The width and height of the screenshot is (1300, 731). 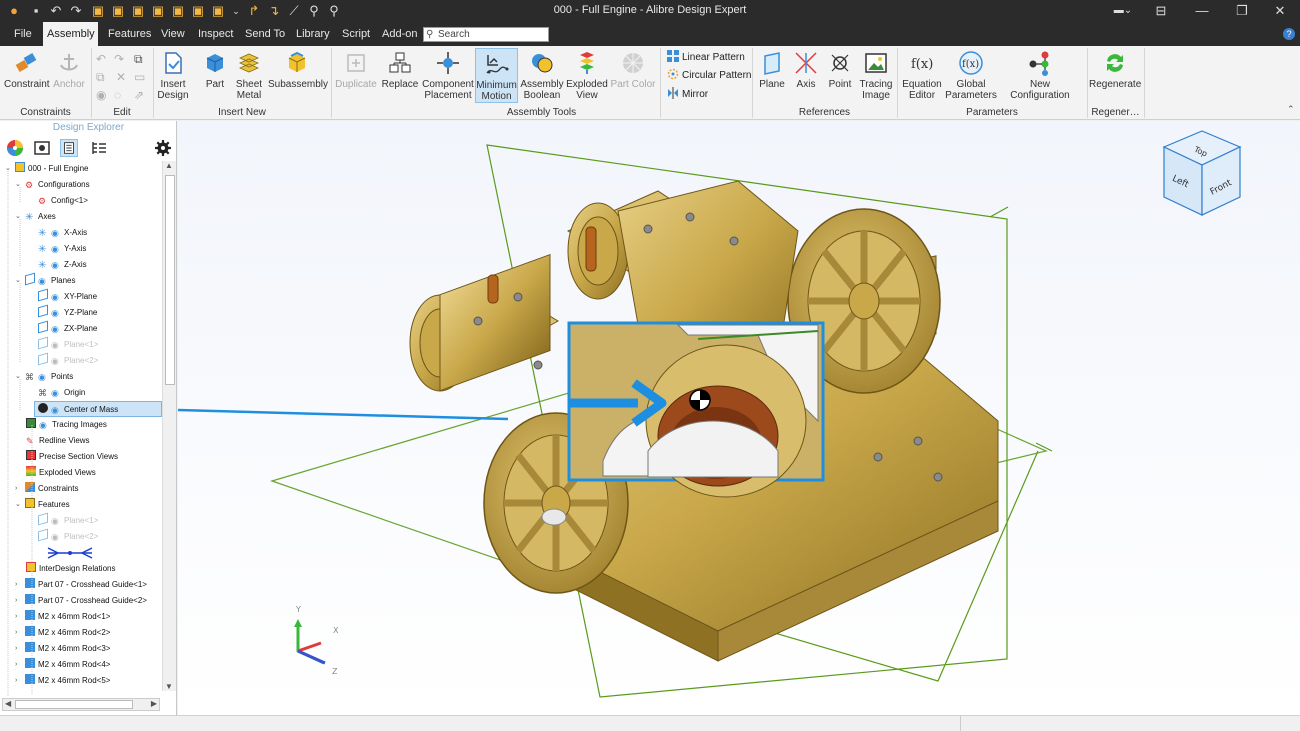 I want to click on tree-item-precise-section-views: Precise Section Views, so click(x=72, y=457).